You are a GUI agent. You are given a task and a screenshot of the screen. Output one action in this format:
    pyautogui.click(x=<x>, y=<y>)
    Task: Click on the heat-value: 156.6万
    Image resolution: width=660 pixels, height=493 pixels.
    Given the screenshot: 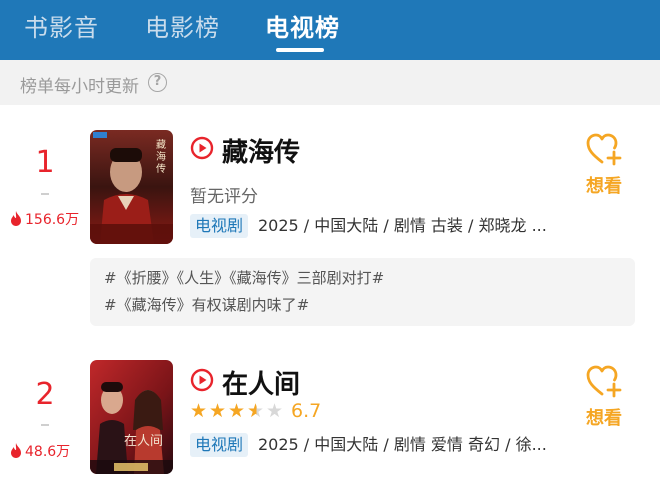 What is the action you would take?
    pyautogui.click(x=44, y=219)
    